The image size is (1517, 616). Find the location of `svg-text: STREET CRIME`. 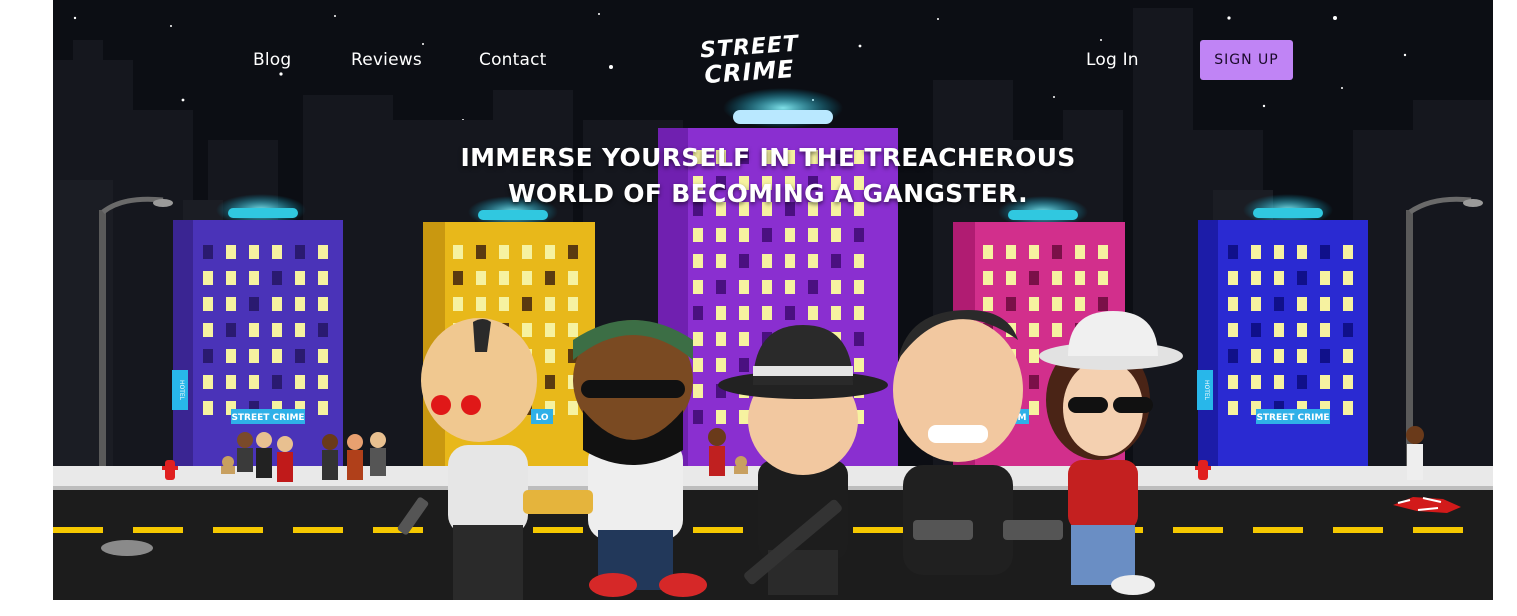

svg-text: STREET CRIME is located at coordinates (267, 418).